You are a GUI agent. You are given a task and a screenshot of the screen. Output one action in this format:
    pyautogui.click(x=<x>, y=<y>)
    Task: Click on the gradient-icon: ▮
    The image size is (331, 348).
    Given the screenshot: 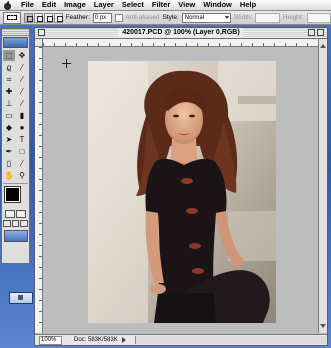 What is the action you would take?
    pyautogui.click(x=22, y=115)
    